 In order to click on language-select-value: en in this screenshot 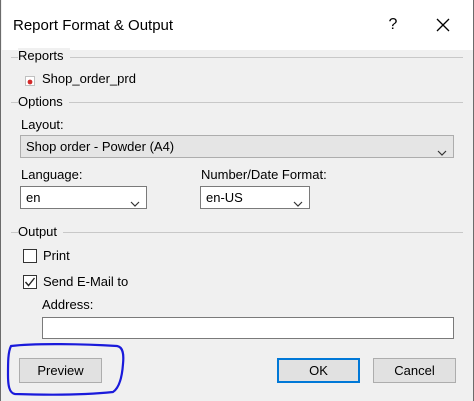, I will do `click(33, 197)`.